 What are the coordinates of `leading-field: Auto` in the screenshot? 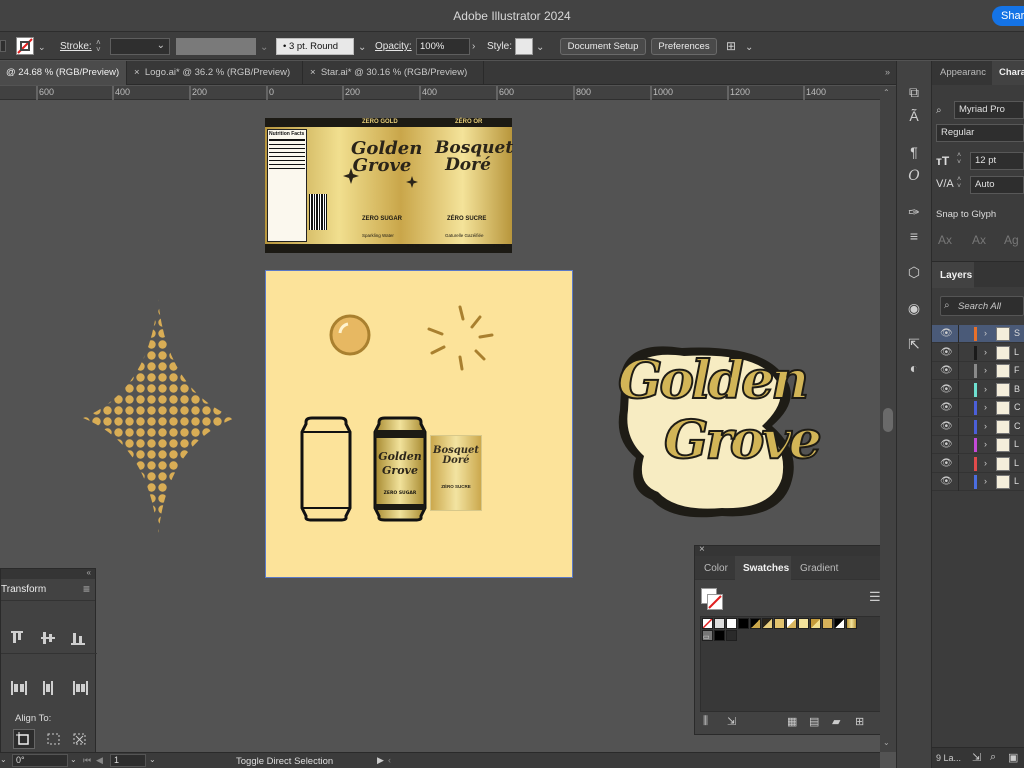 It's located at (997, 185).